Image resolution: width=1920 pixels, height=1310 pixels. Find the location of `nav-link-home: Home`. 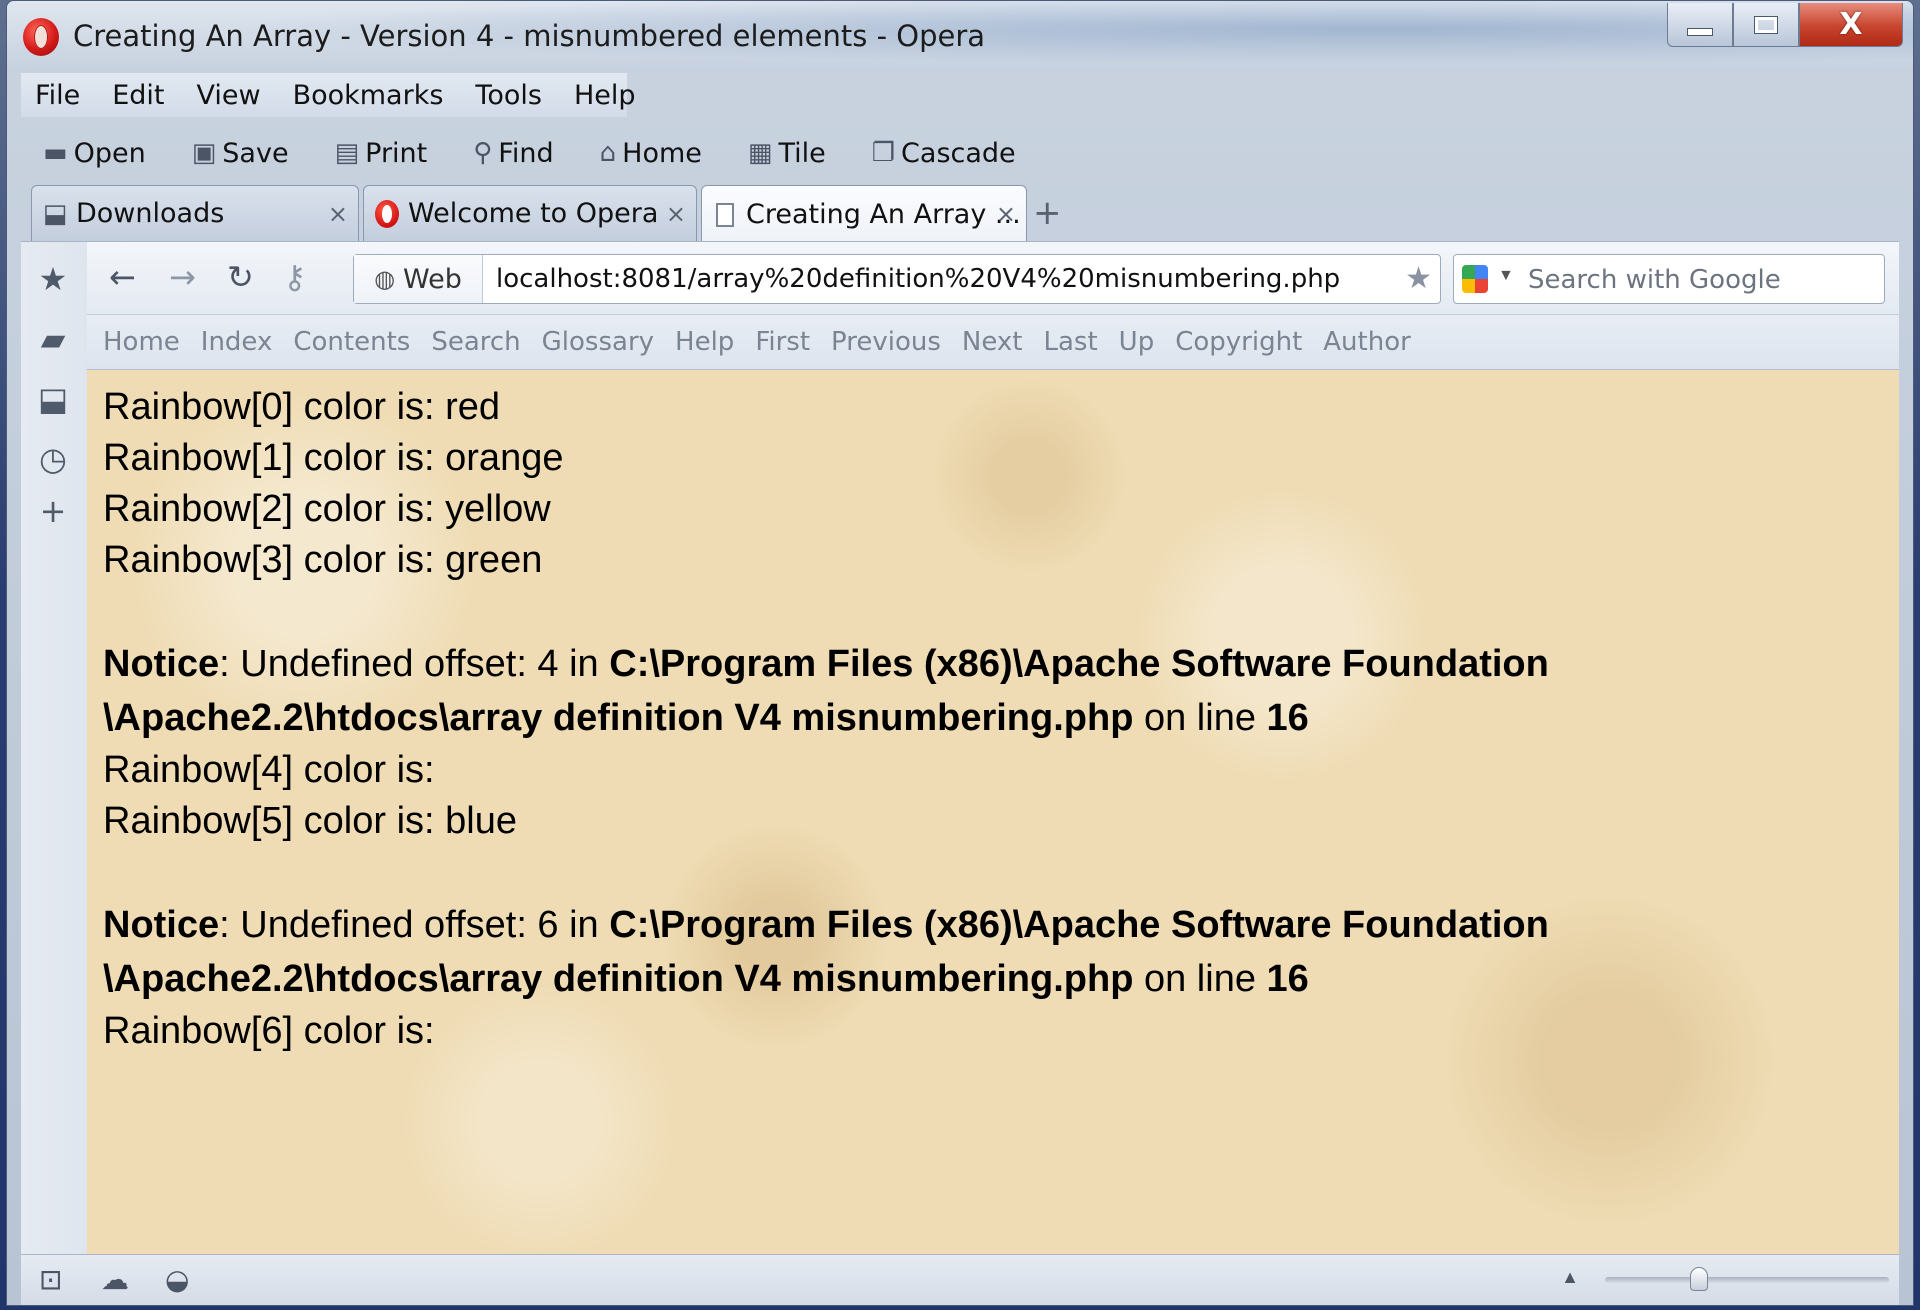

nav-link-home: Home is located at coordinates (141, 342).